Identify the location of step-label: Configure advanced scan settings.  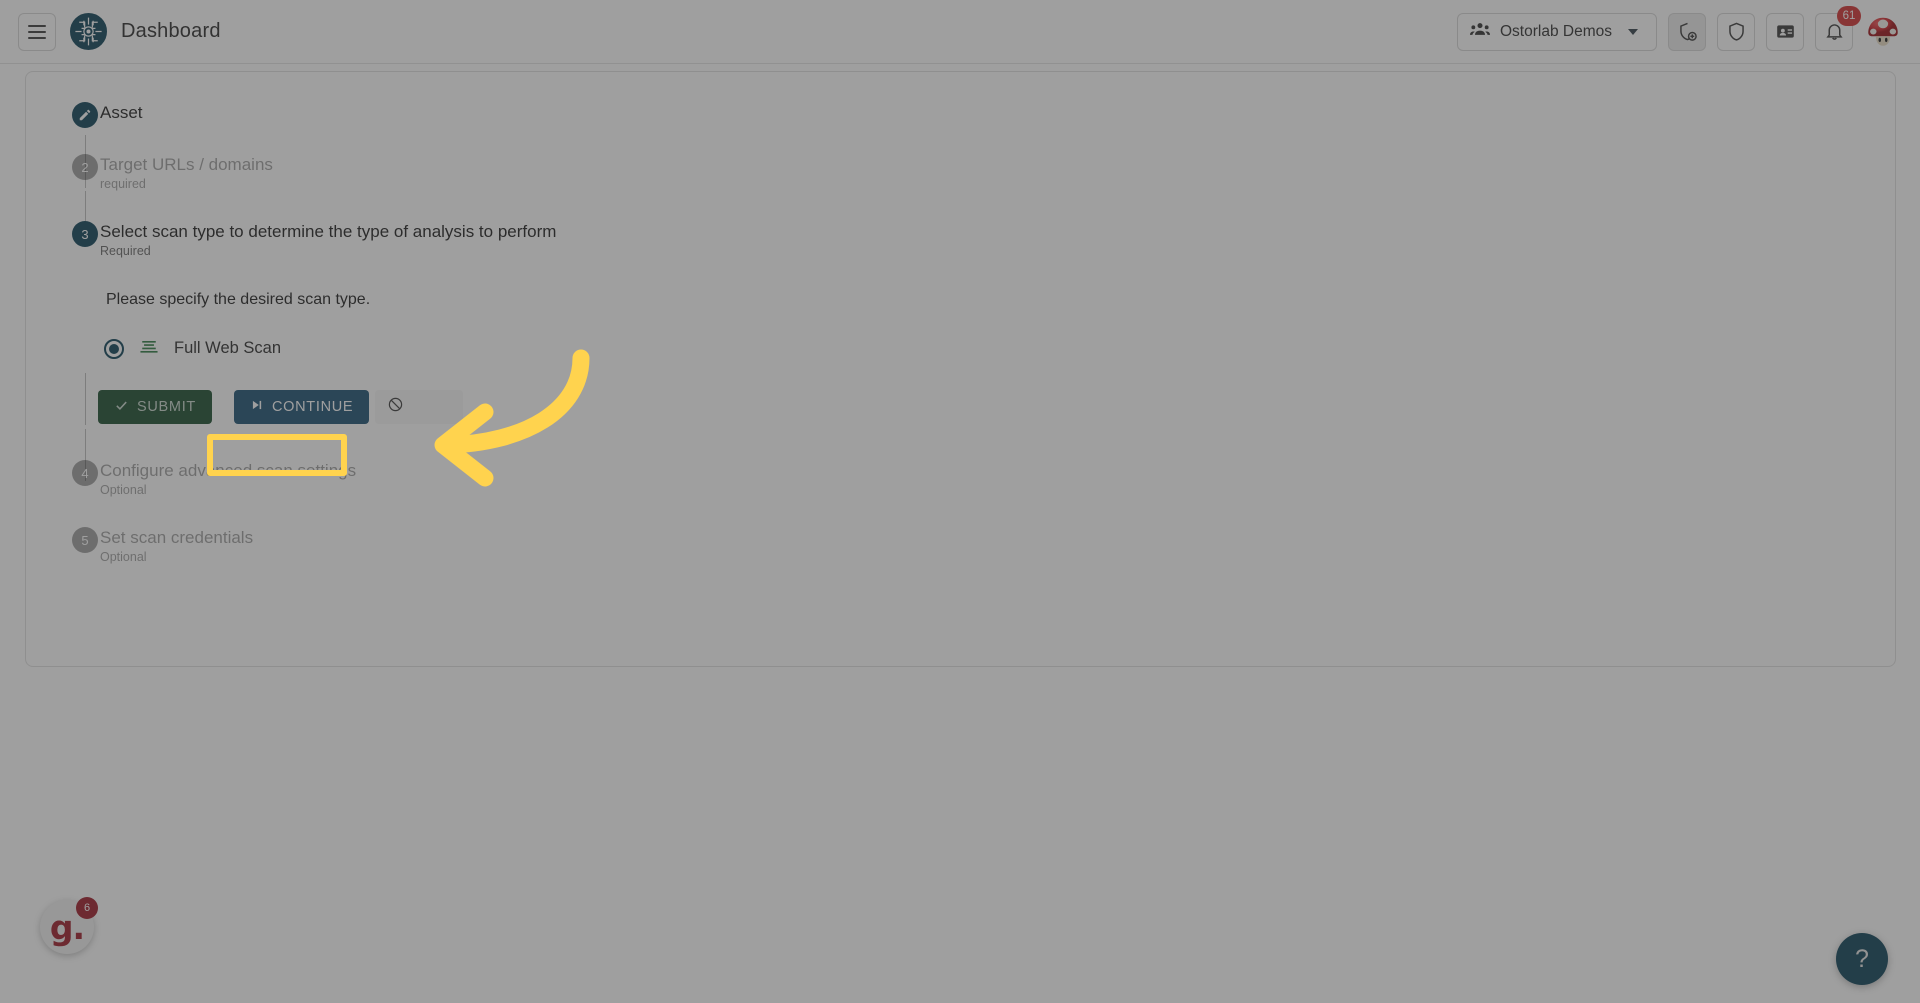
(228, 470).